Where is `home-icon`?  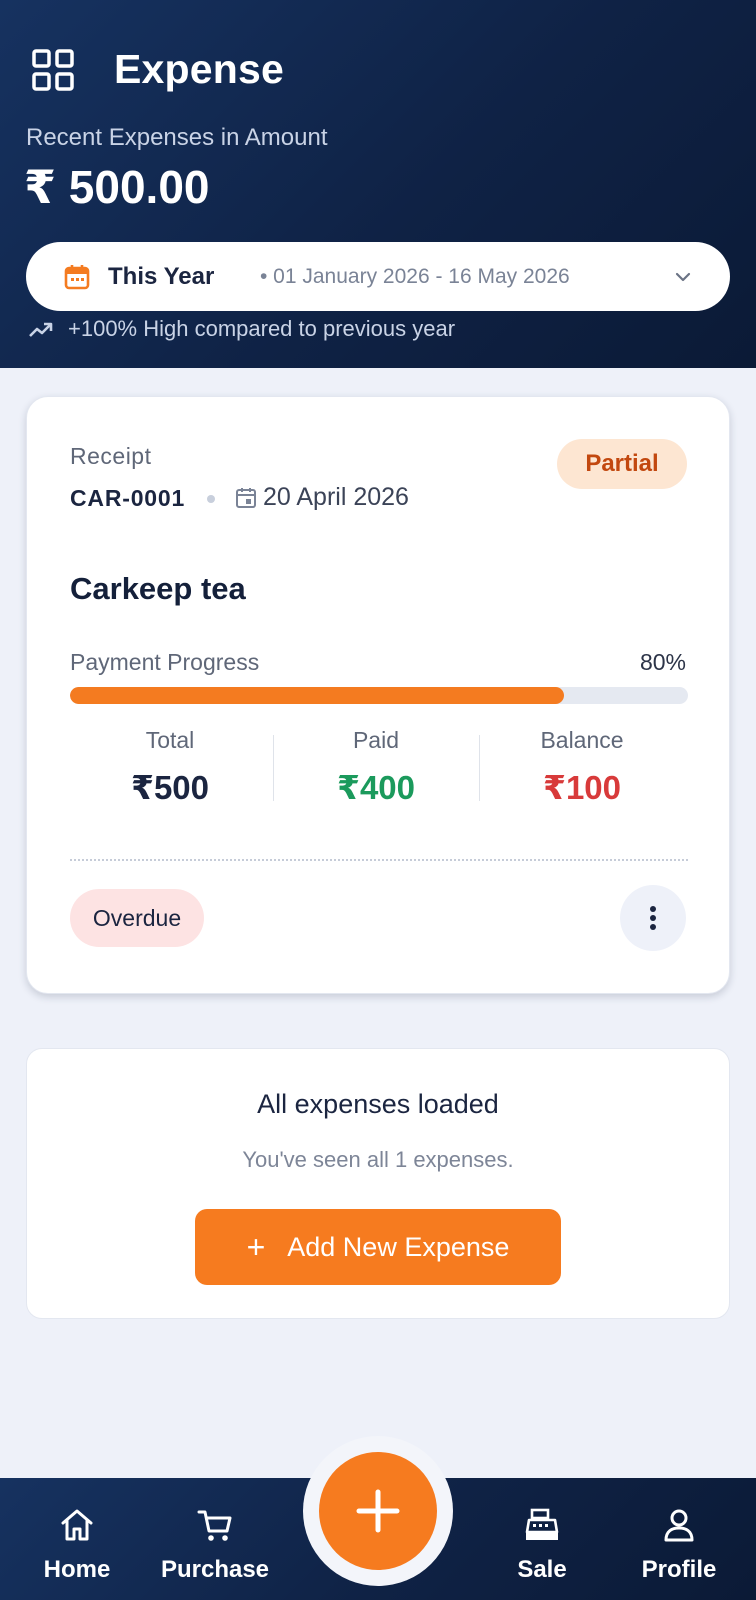 home-icon is located at coordinates (77, 1525).